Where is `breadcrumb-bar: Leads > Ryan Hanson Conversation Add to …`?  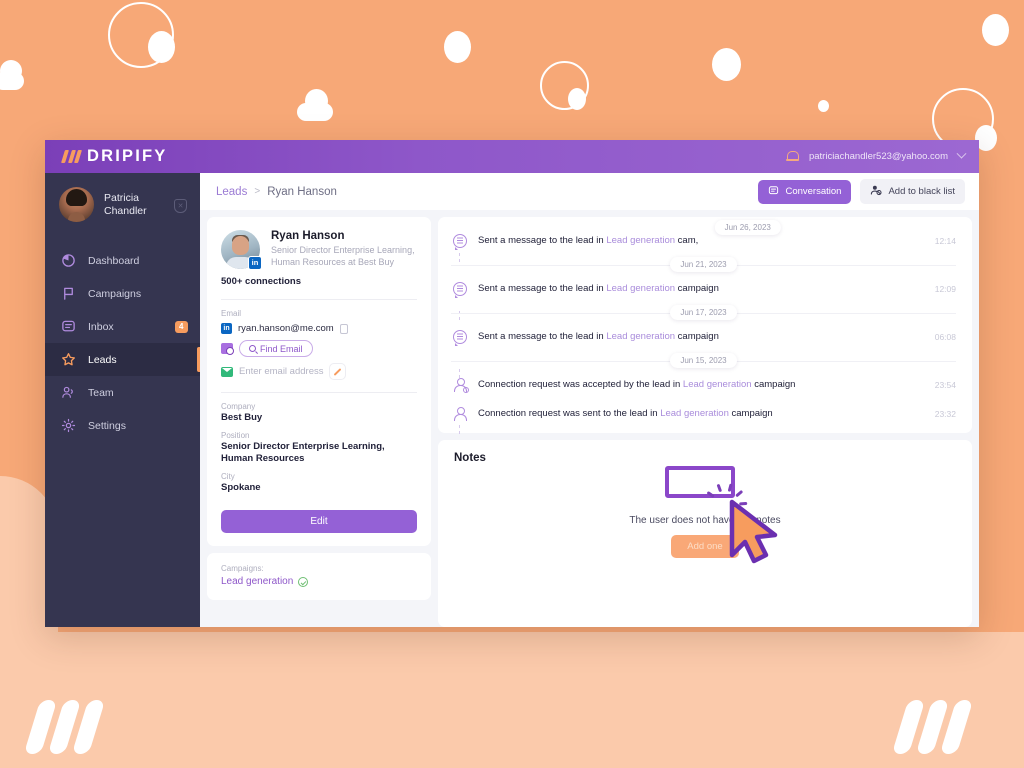
breadcrumb-bar: Leads > Ryan Hanson Conversation Add to … is located at coordinates (589, 191).